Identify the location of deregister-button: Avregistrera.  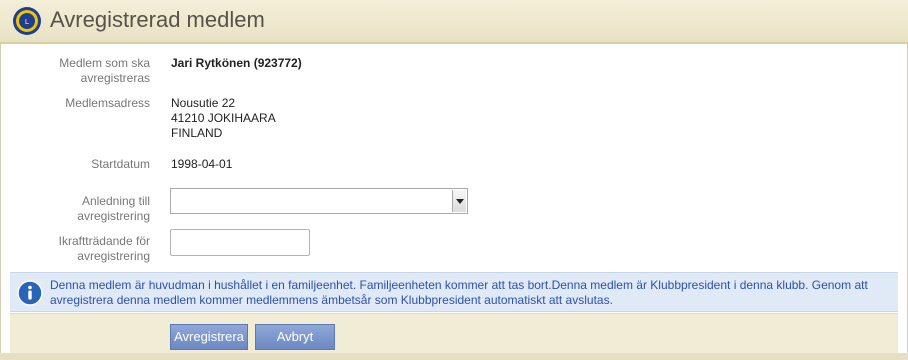
(209, 337).